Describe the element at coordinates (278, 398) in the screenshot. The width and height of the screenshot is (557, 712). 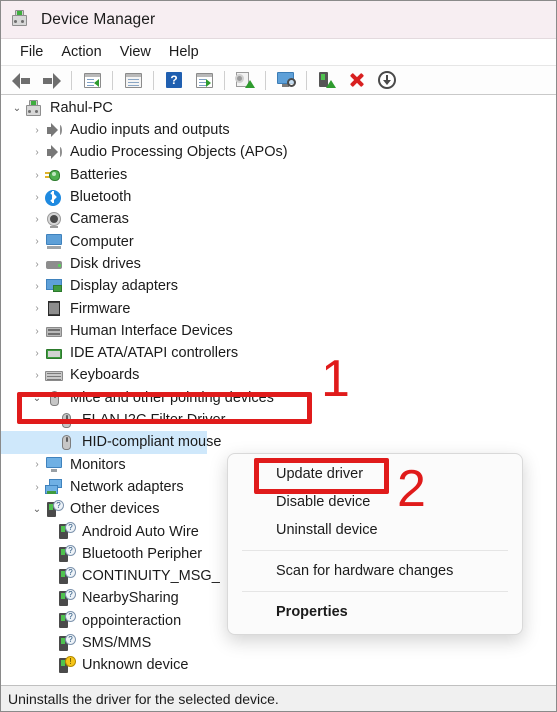
I see `tree-item: ⌄ Mice and other pointing devices` at that location.